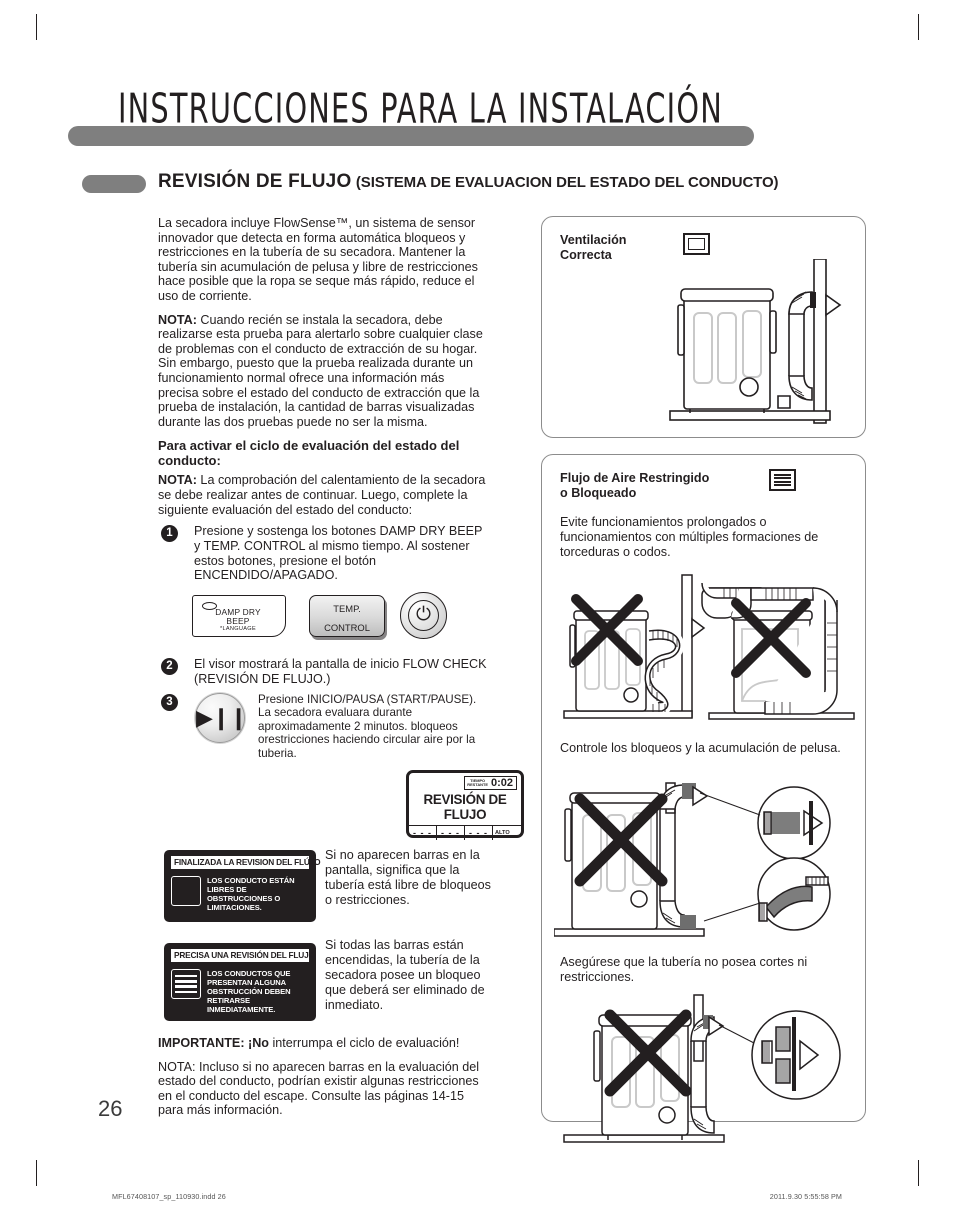 The width and height of the screenshot is (954, 1222). Describe the element at coordinates (36, 27) in the screenshot. I see `crop-mark-top-left` at that location.